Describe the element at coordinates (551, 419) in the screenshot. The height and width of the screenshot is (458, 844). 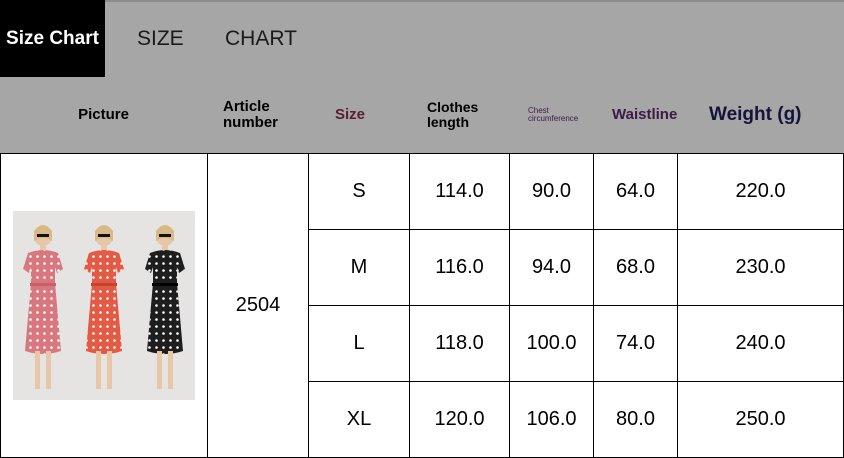
I see `chest-cell: 106.0` at that location.